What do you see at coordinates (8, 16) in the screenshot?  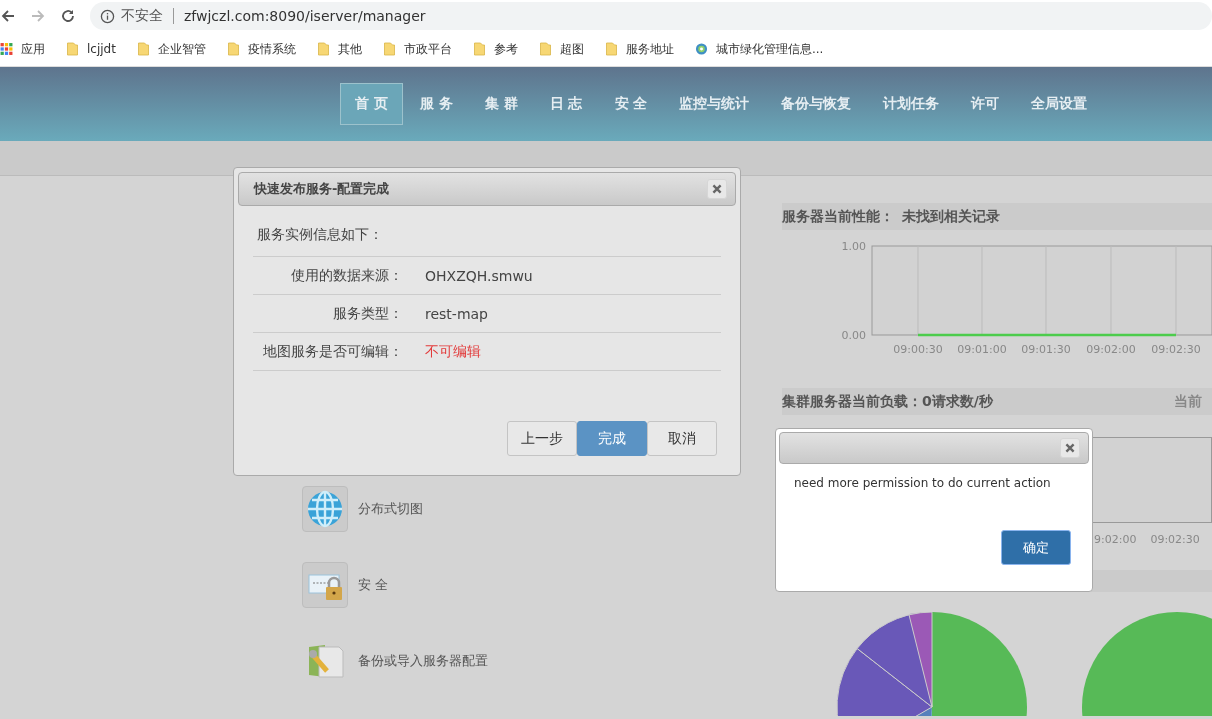 I see `back-icon` at bounding box center [8, 16].